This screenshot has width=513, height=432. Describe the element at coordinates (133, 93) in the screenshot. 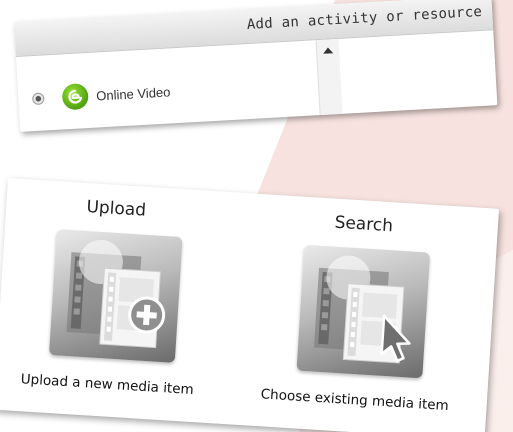

I see `online-video-label: Online Video` at that location.